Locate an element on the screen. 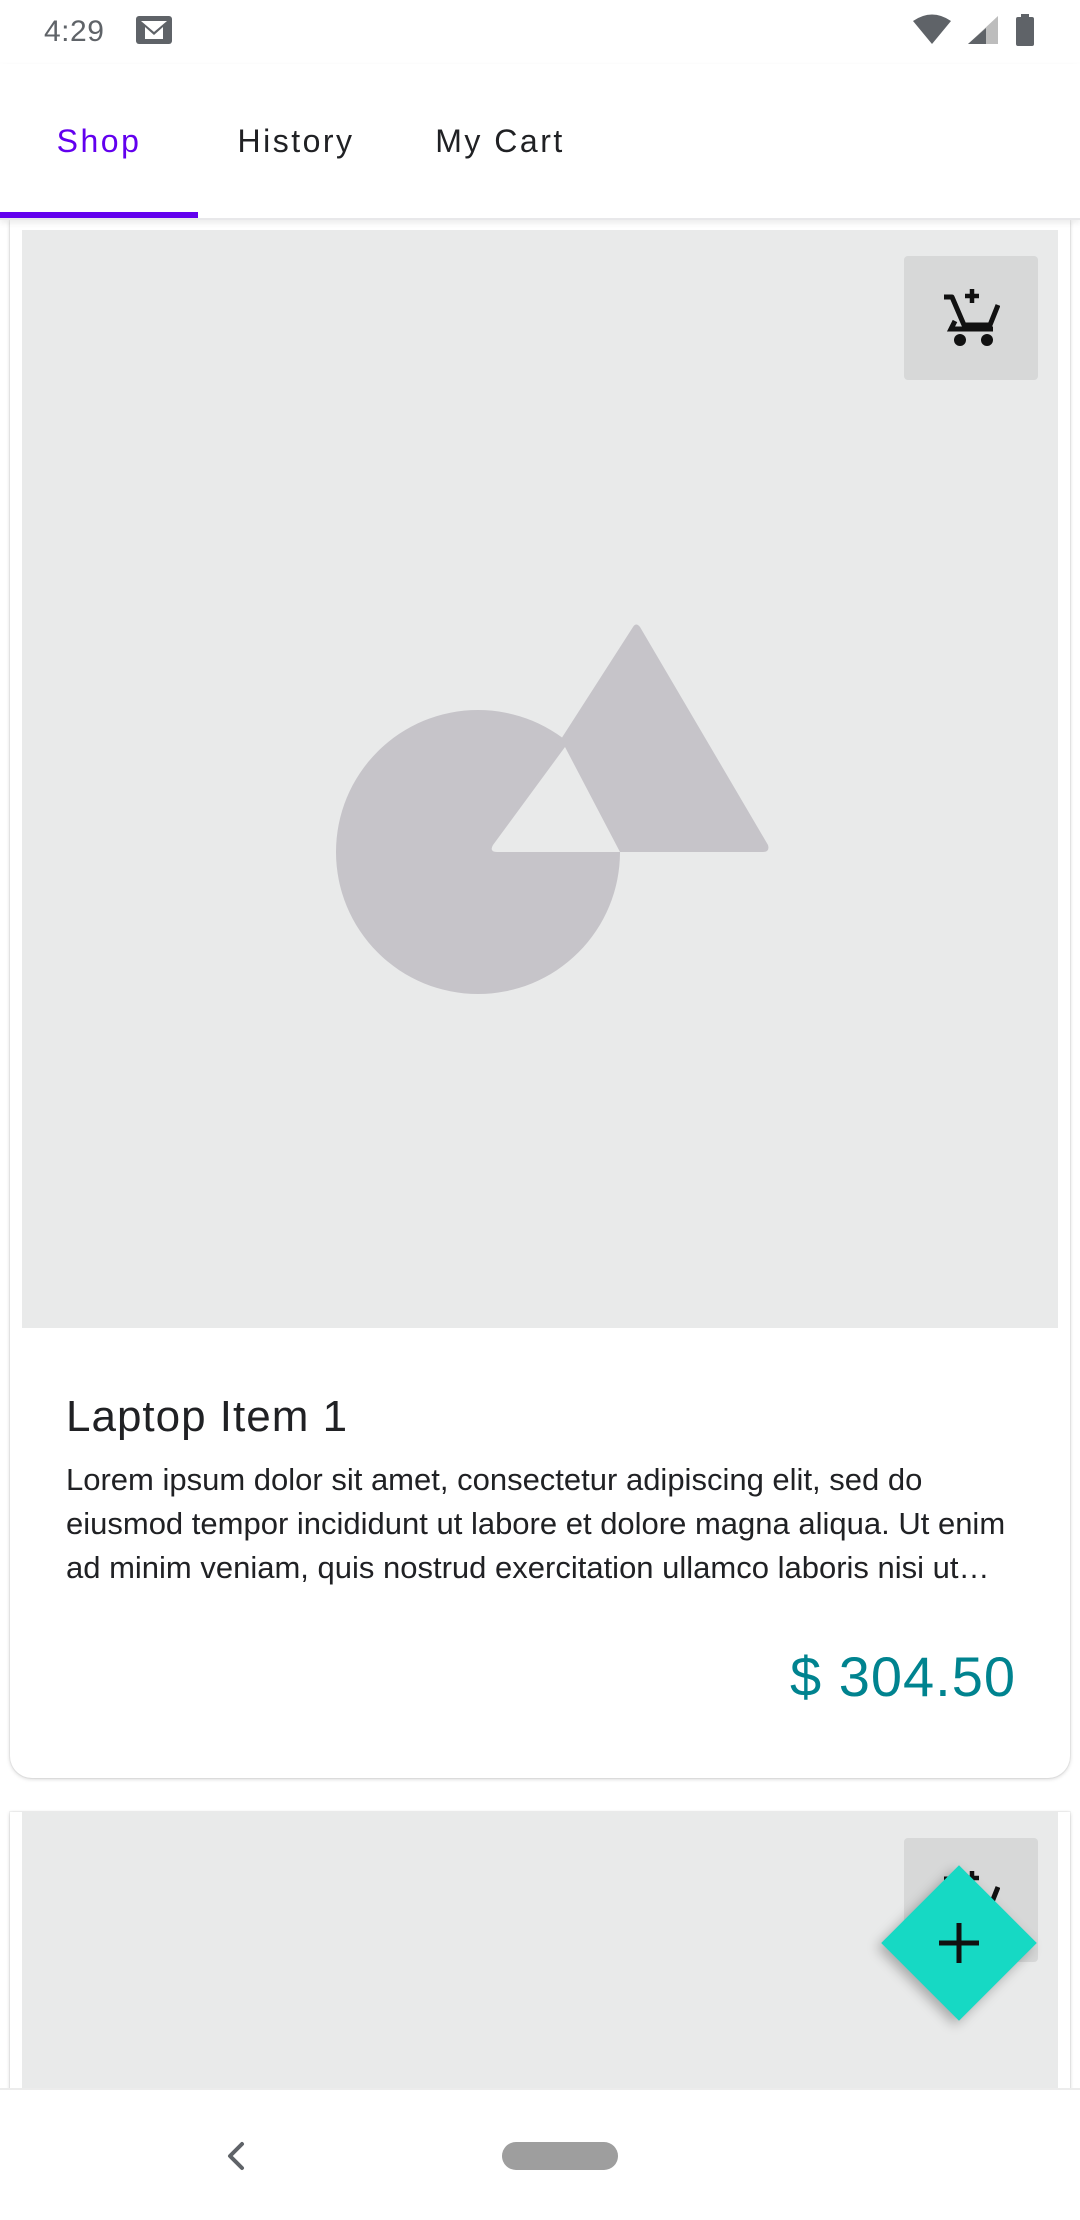  add-shopping-cart-icon is located at coordinates (972, 317).